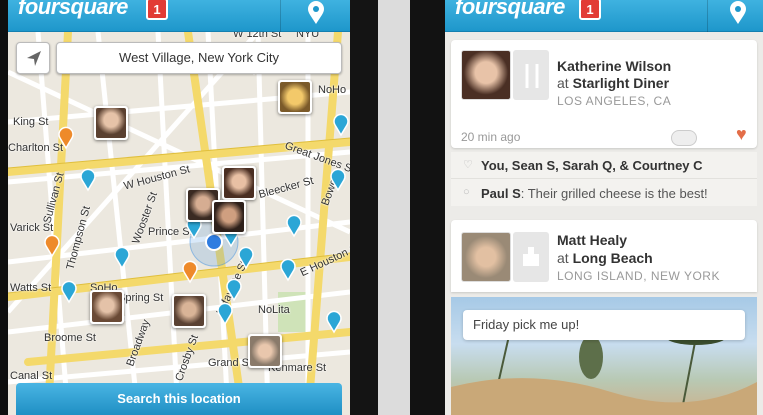  What do you see at coordinates (199, 58) in the screenshot?
I see `location-field: West Village, New York City` at bounding box center [199, 58].